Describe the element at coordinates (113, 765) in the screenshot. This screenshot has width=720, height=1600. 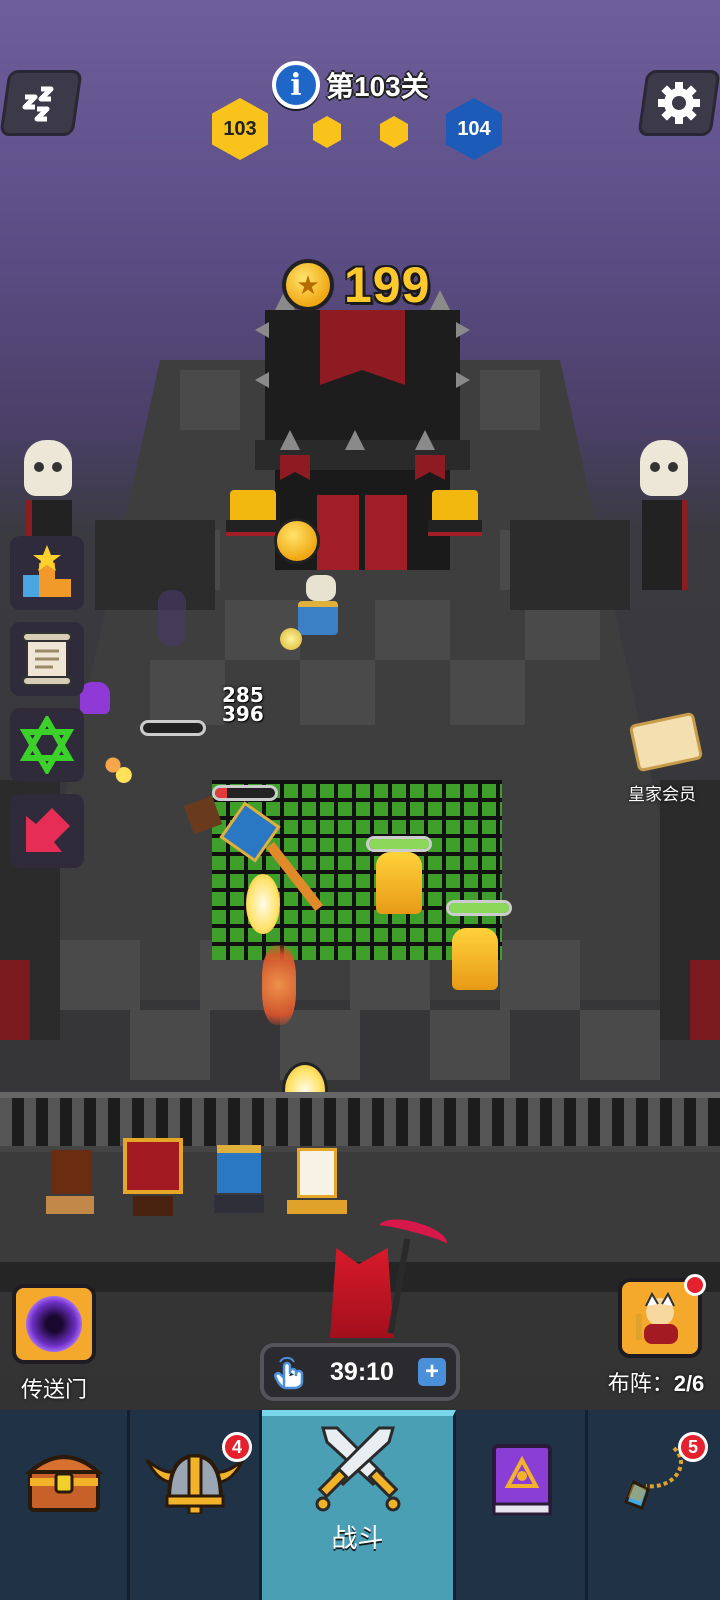
I see `orange-sparks` at that location.